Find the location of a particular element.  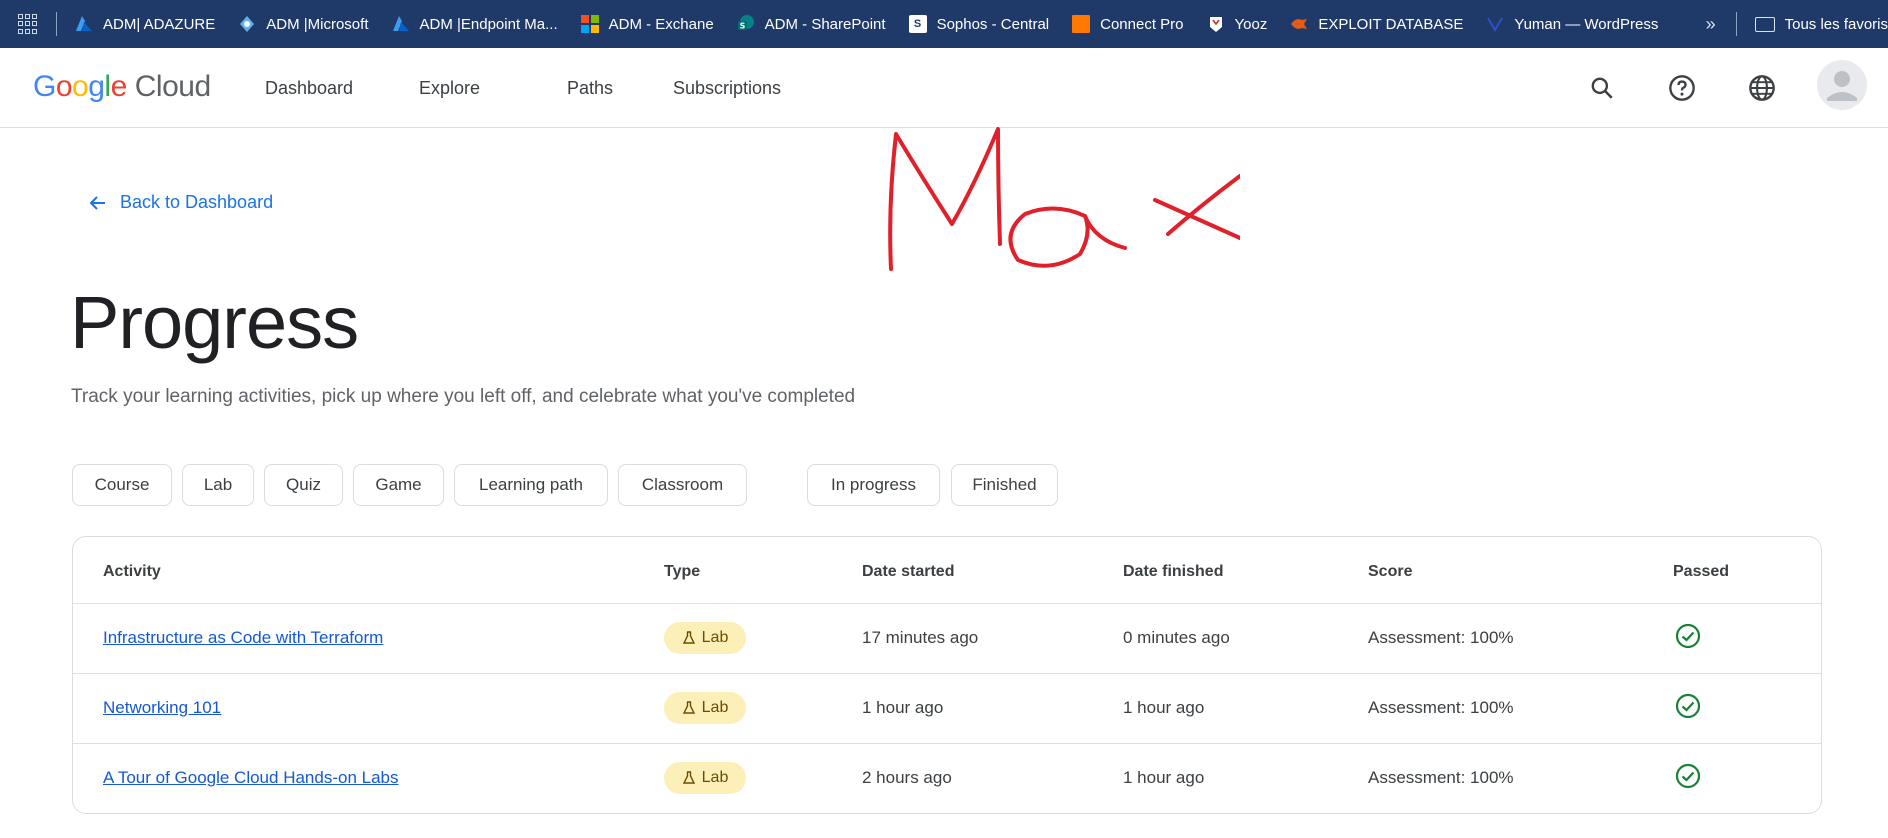

cloud-logo-text: Cloud is located at coordinates (172, 86).